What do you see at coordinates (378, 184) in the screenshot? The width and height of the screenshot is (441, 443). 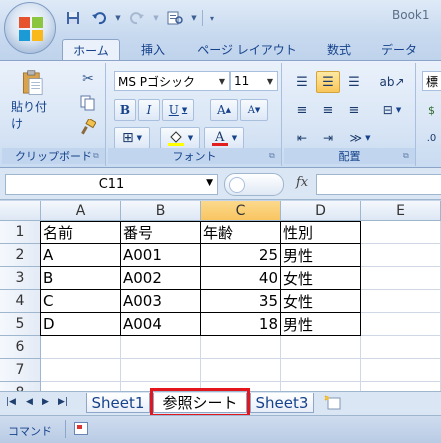 I see `formula-input` at bounding box center [378, 184].